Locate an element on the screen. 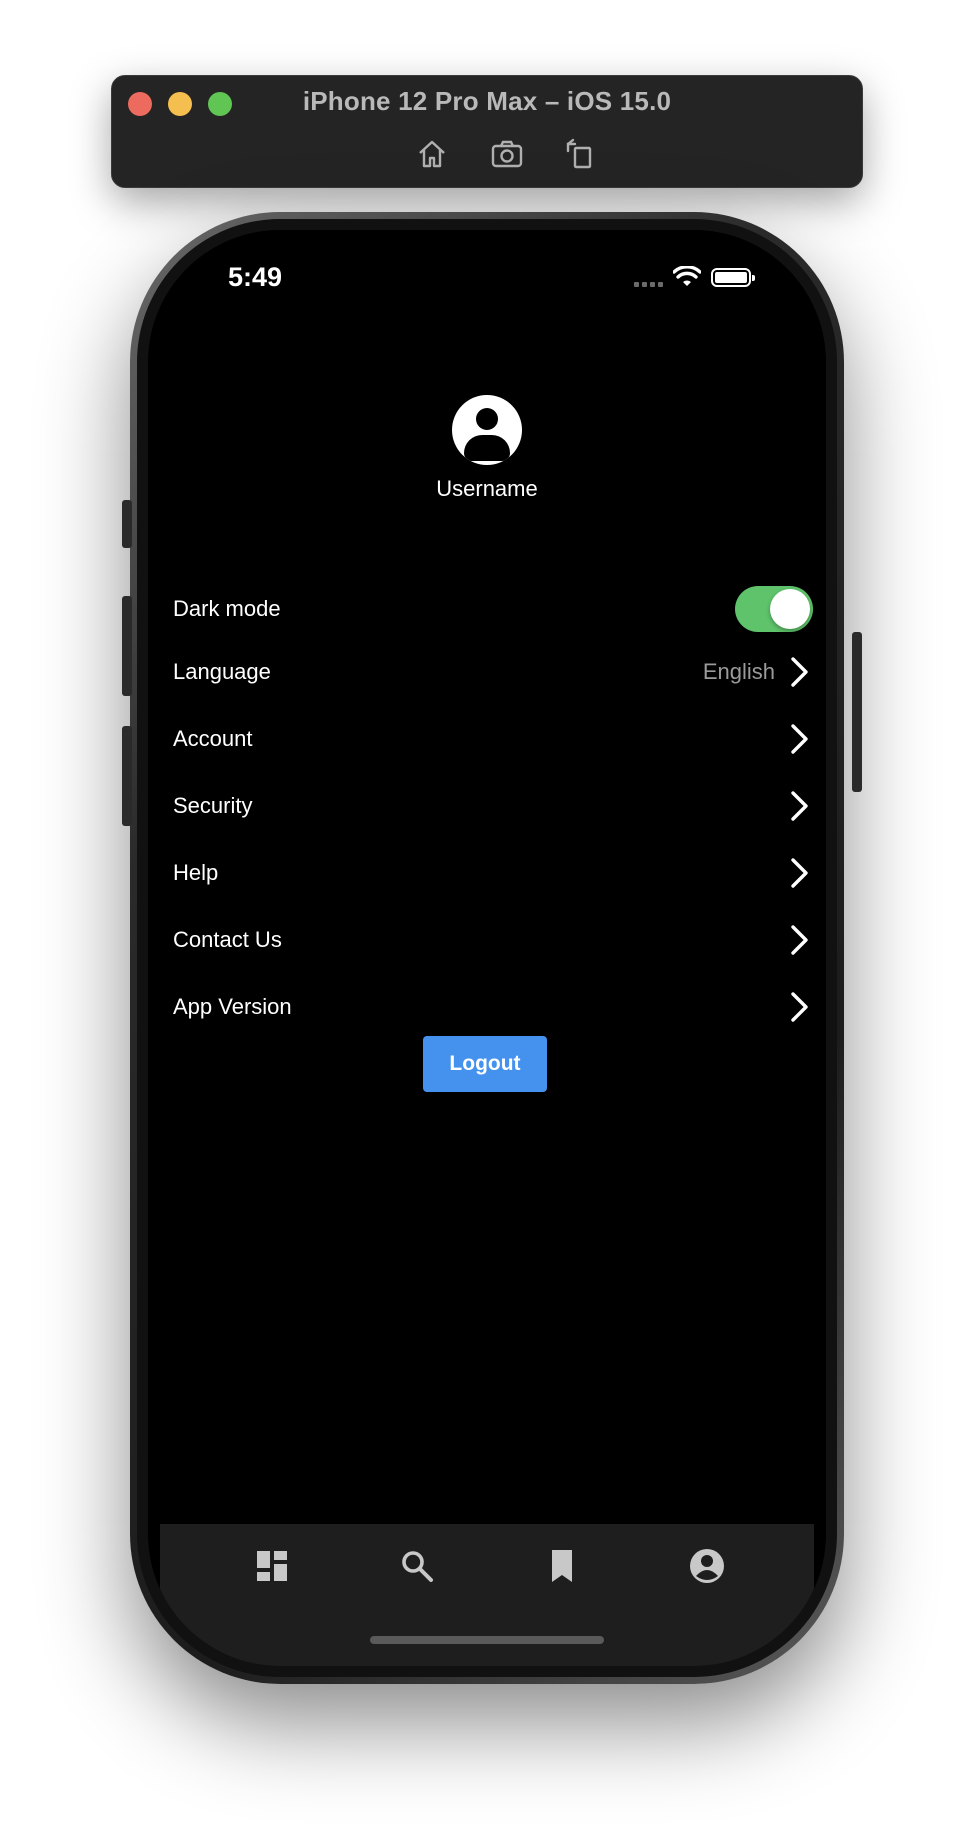  settings-row-security: Security is located at coordinates (493, 806).